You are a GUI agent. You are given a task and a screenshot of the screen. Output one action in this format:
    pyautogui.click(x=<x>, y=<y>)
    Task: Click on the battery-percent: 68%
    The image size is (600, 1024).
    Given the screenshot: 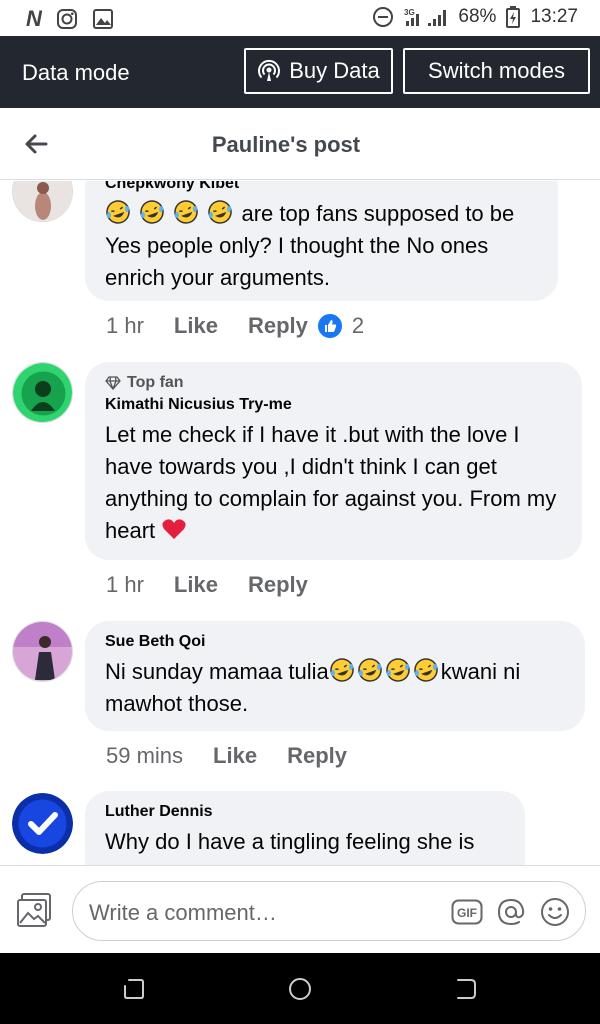 What is the action you would take?
    pyautogui.click(x=477, y=16)
    